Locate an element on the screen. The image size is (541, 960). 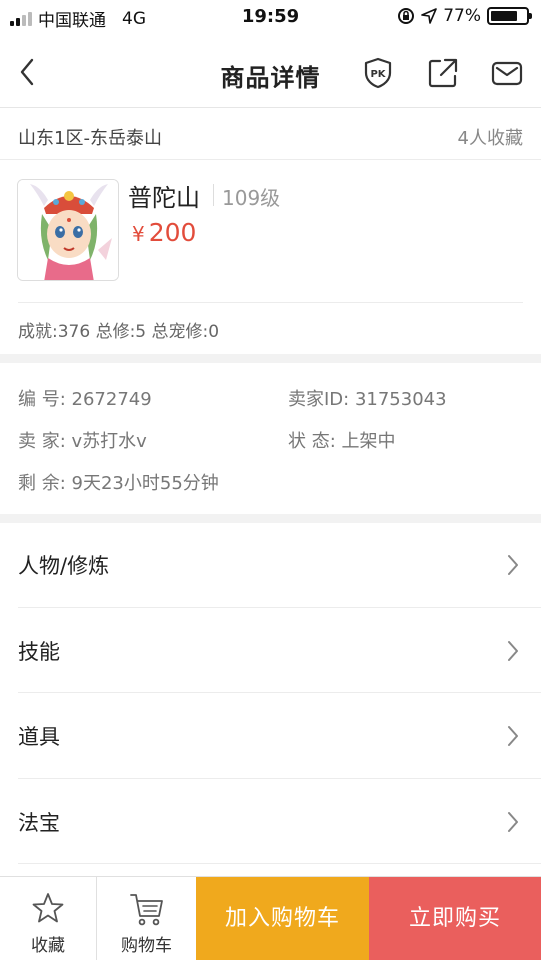
menu-item-label: 法宝 is located at coordinates (39, 822).